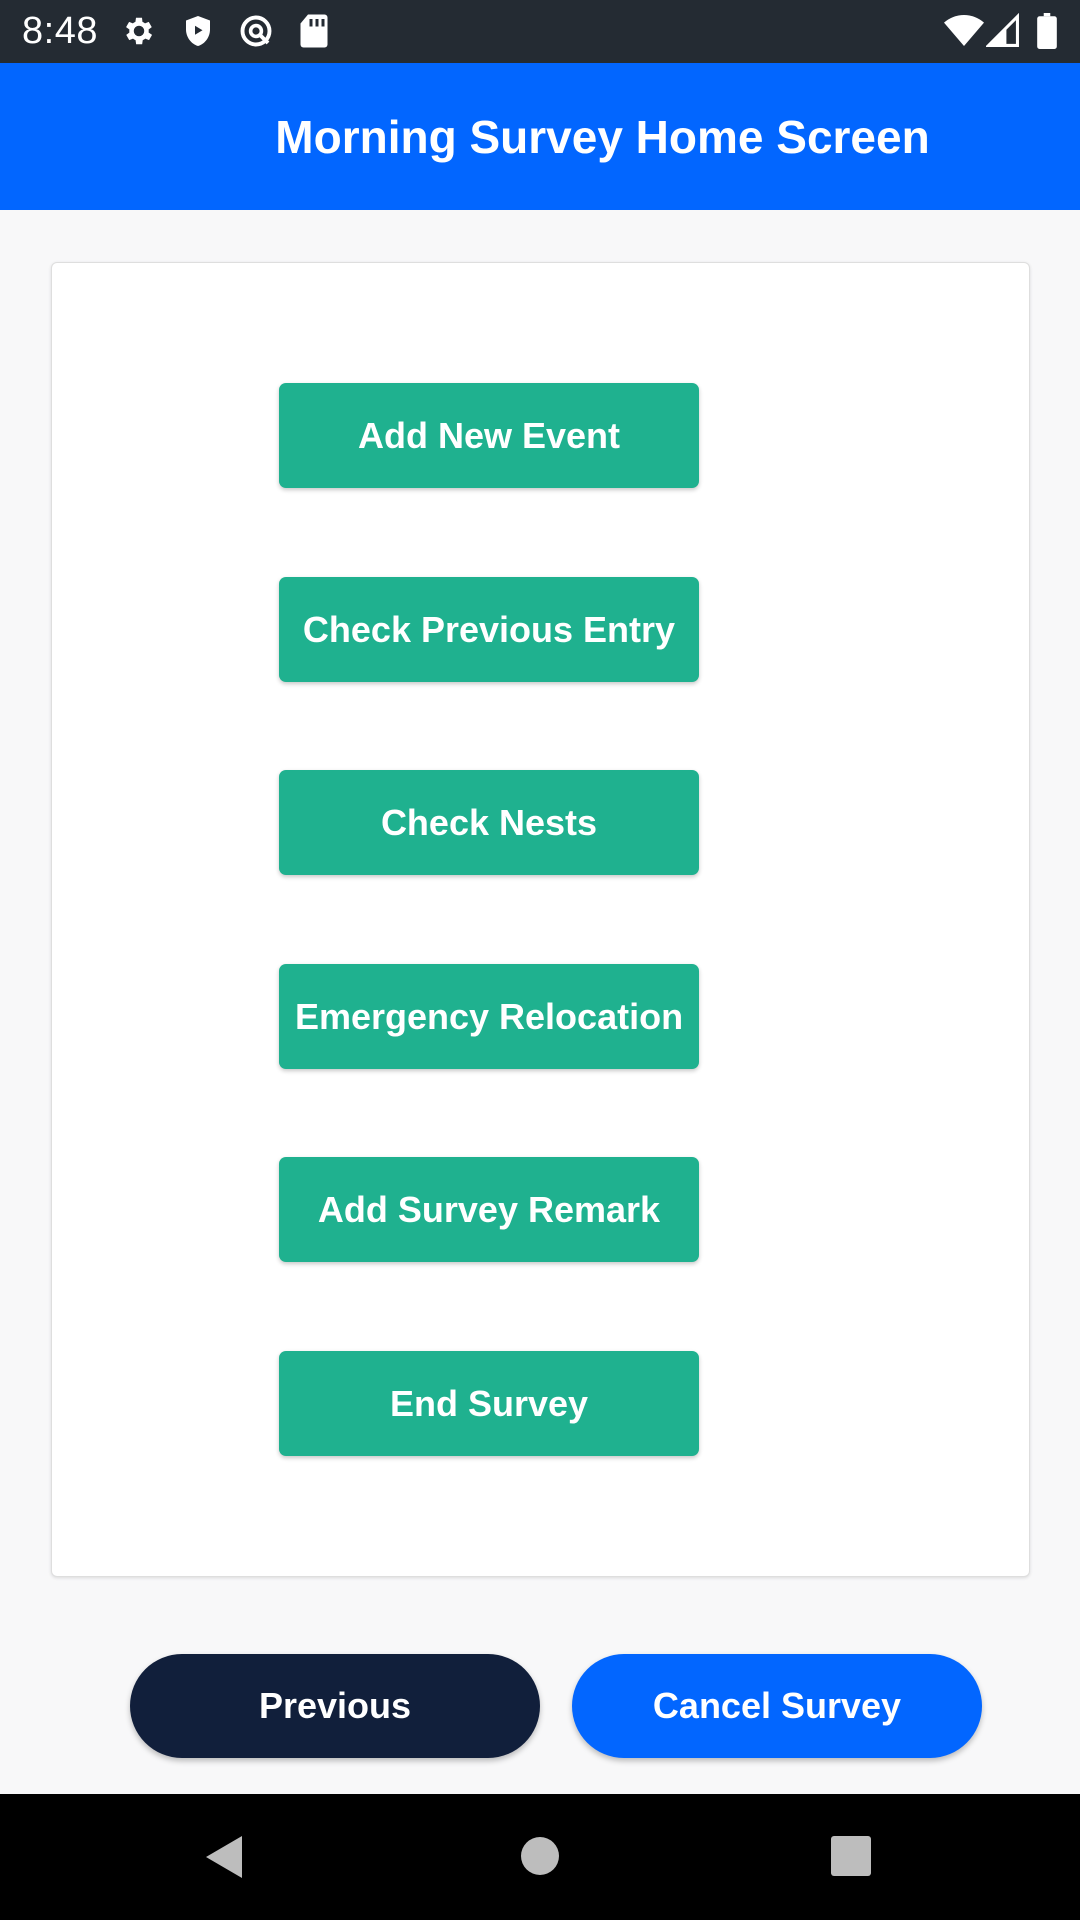 The height and width of the screenshot is (1920, 1080). Describe the element at coordinates (256, 31) in the screenshot. I see `at-sign-icon` at that location.